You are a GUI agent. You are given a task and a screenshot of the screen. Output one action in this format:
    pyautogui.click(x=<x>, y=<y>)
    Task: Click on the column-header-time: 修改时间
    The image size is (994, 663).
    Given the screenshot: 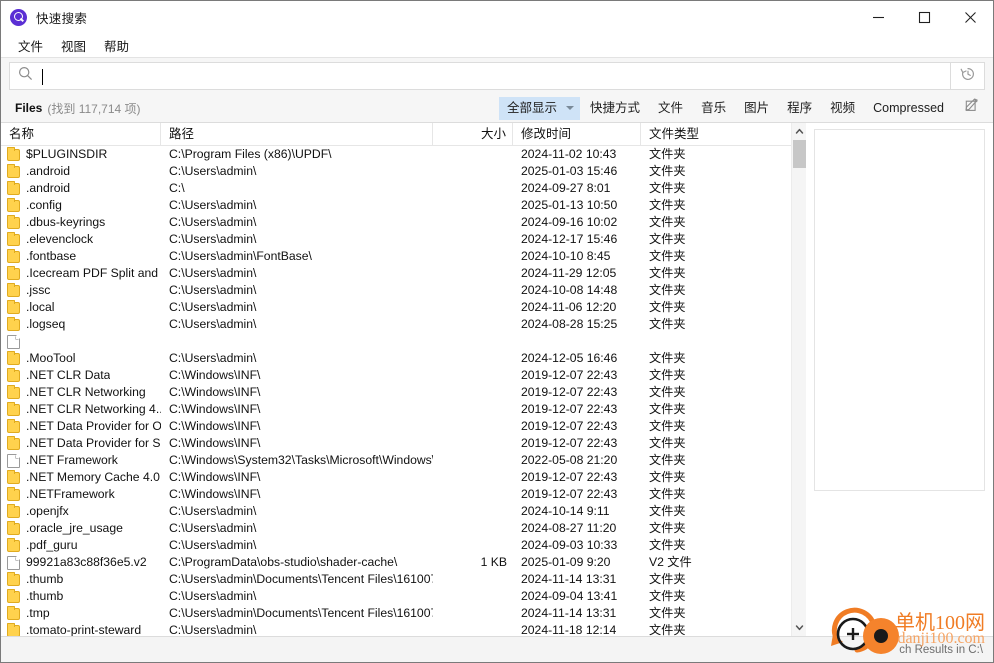 What is the action you would take?
    pyautogui.click(x=577, y=134)
    